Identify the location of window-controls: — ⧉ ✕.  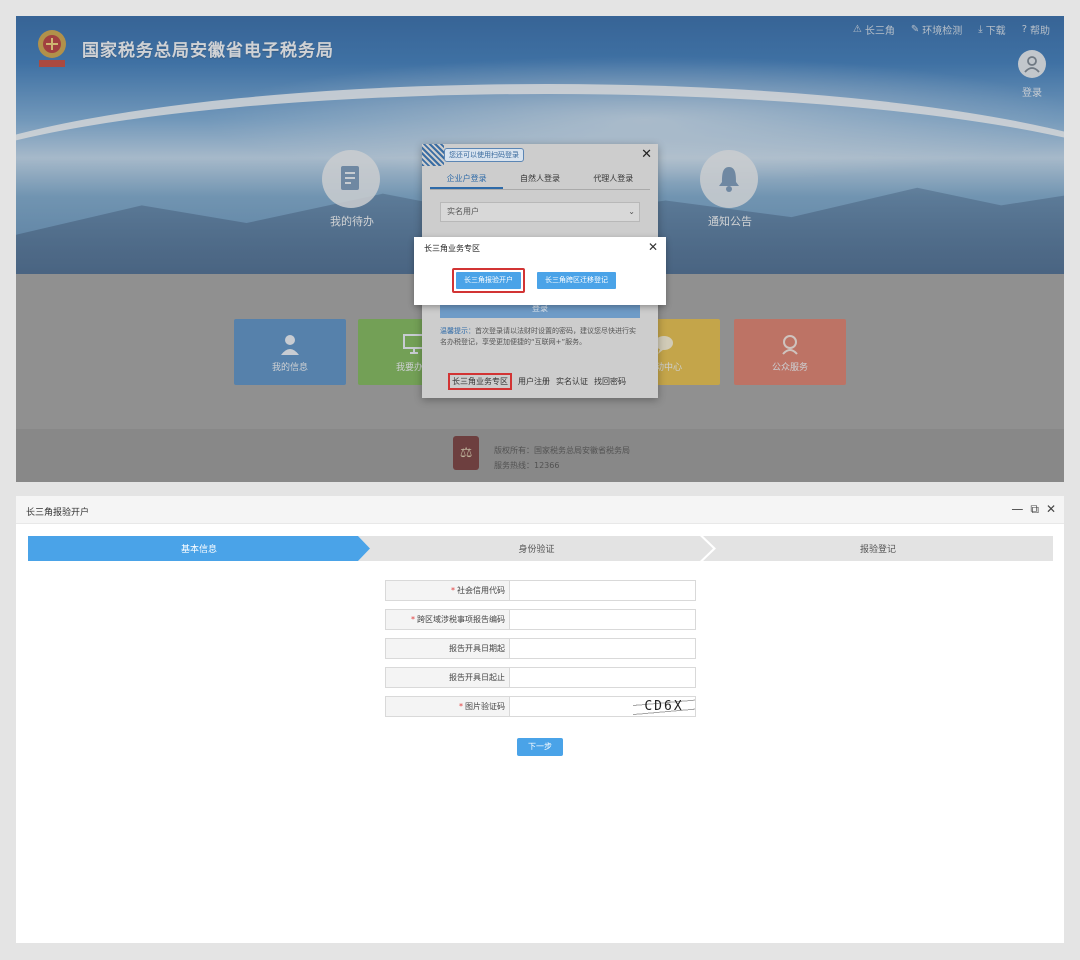
(1033, 509).